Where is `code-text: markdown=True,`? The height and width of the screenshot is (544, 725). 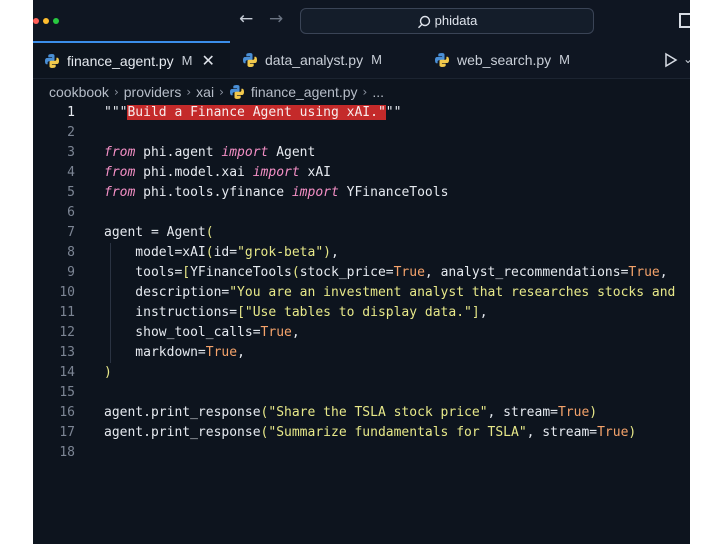 code-text: markdown=True, is located at coordinates (174, 353).